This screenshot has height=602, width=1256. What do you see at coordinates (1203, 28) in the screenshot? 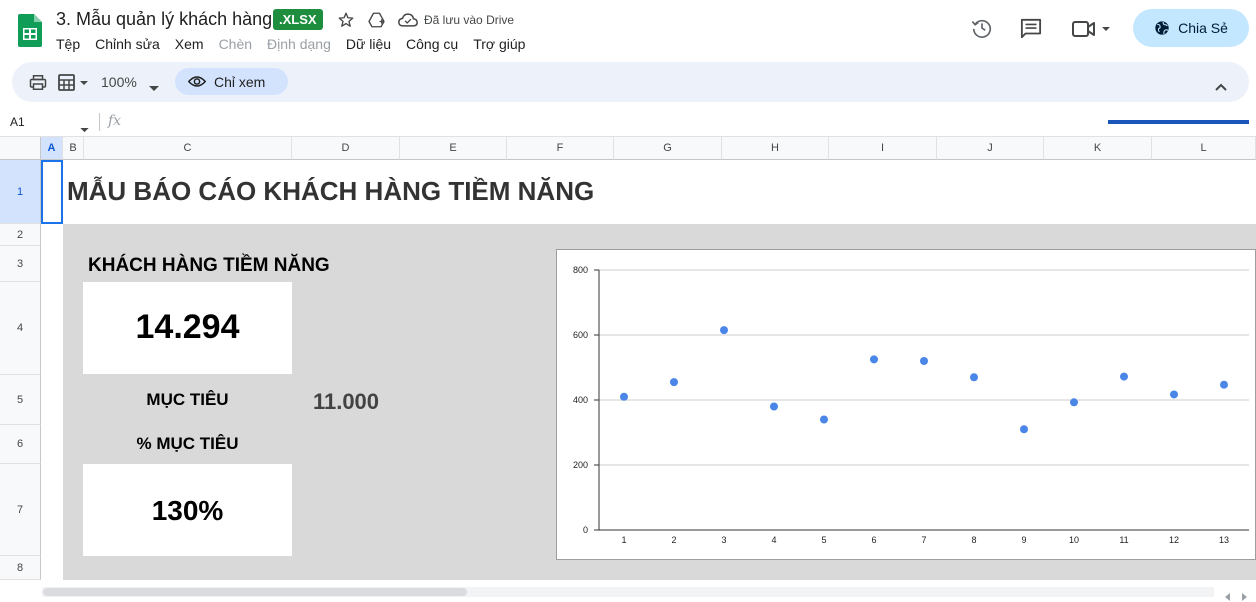
I see `share-button-label: Chia Sẻ` at bounding box center [1203, 28].